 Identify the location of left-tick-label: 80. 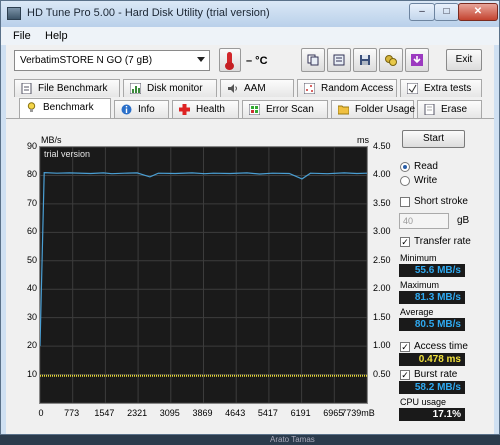
(31, 174).